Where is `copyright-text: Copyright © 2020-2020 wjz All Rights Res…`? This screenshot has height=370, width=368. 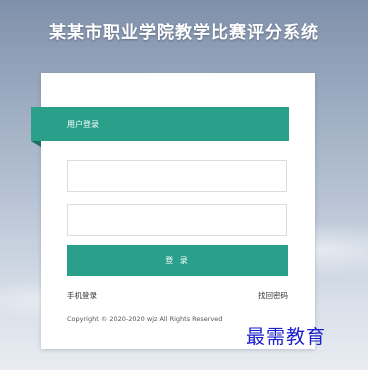 copyright-text: Copyright © 2020-2020 wjz All Rights Res… is located at coordinates (145, 319).